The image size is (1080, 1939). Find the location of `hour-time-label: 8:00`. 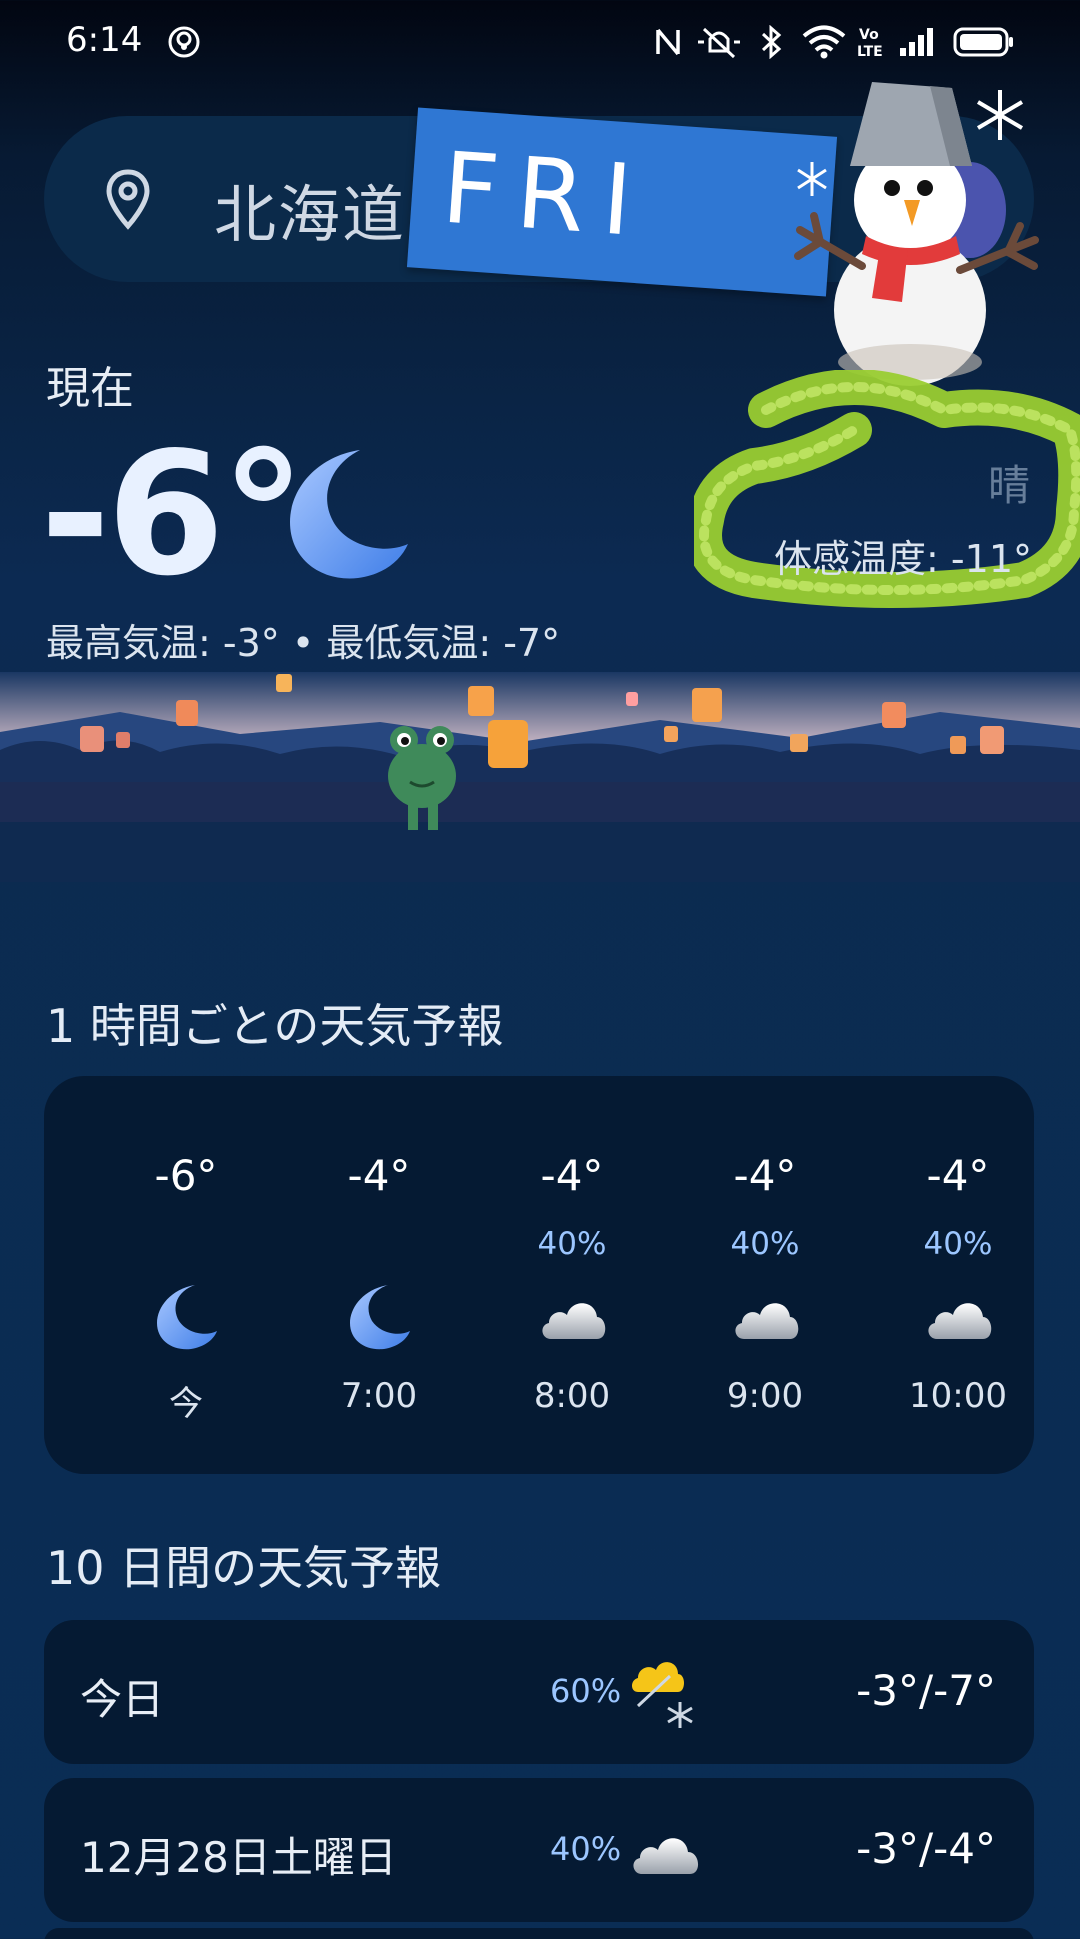

hour-time-label: 8:00 is located at coordinates (572, 1396).